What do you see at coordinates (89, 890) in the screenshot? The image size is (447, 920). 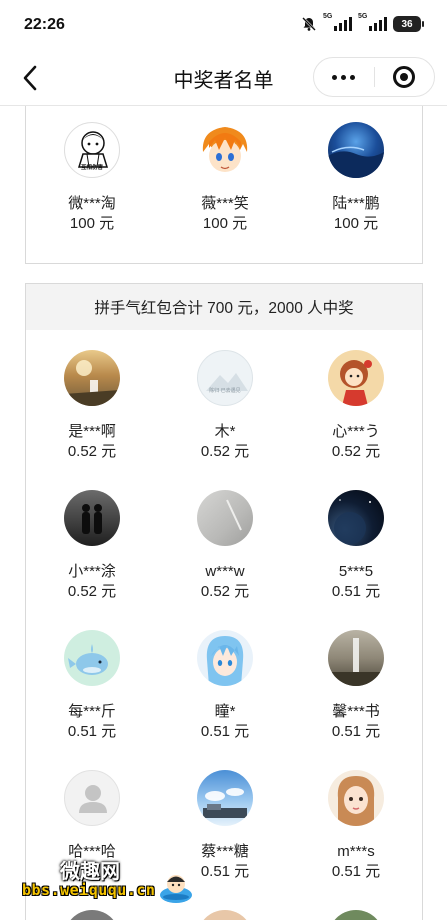 I see `watermark-url: bbs.weiququ.cn` at bounding box center [89, 890].